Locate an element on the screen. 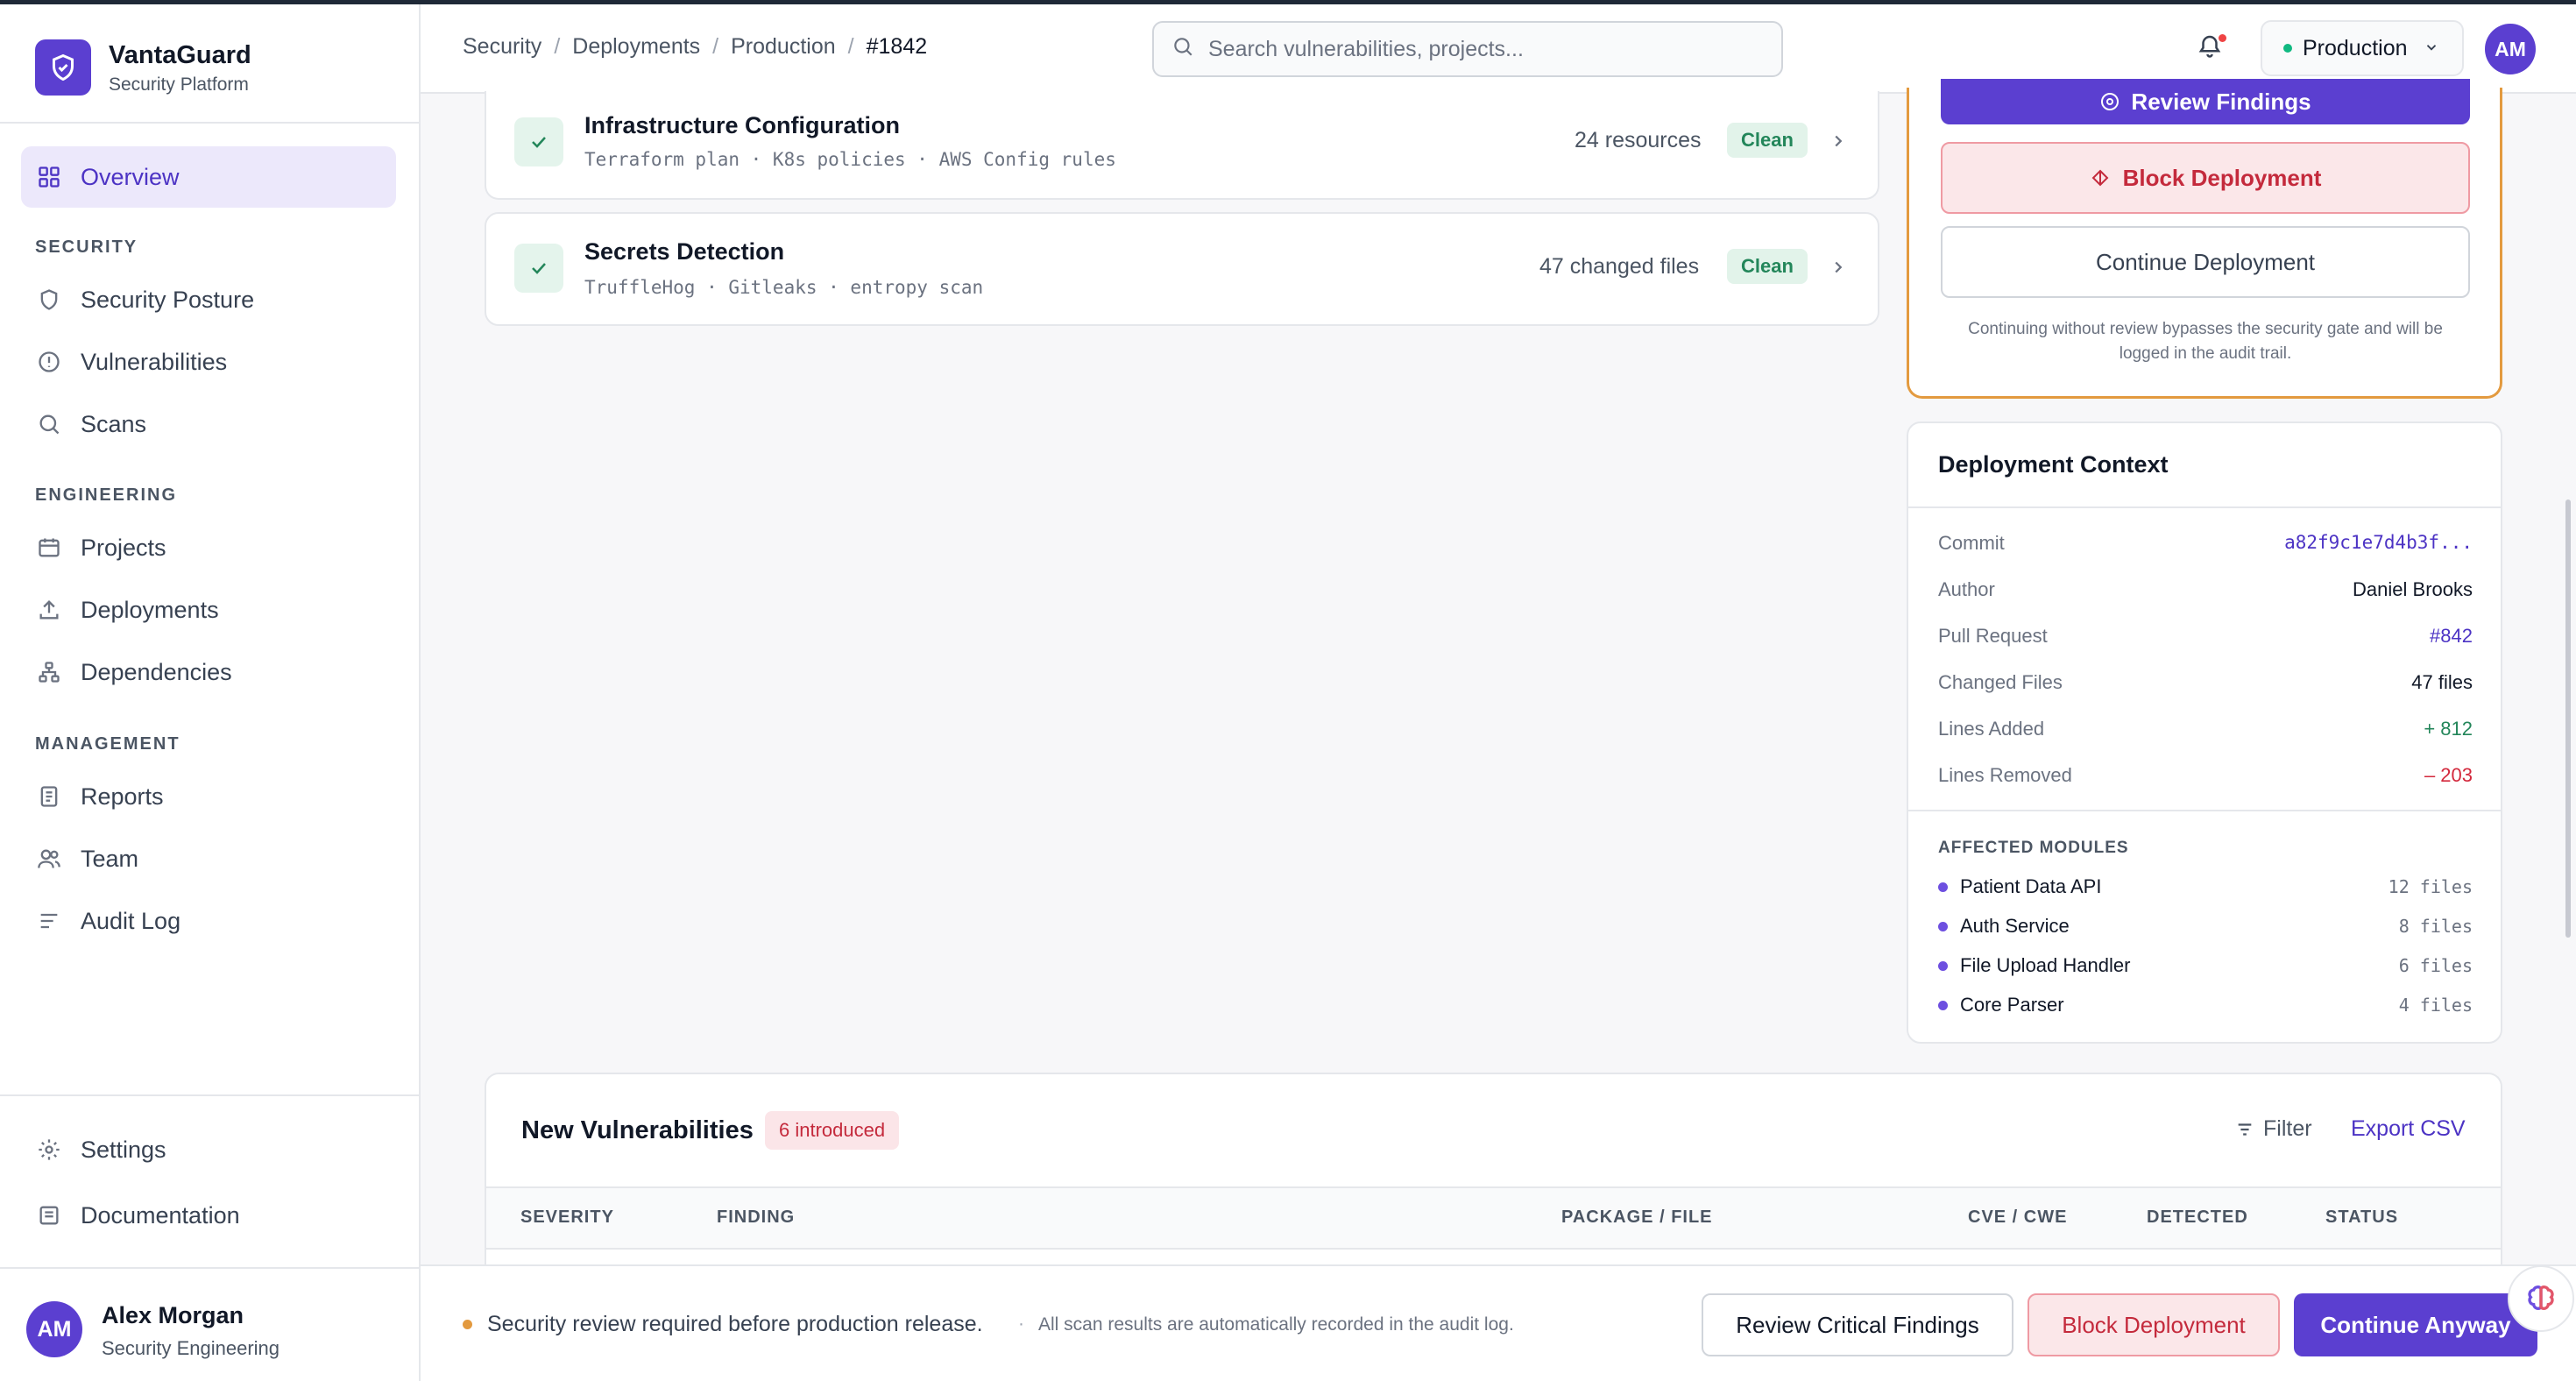 This screenshot has height=1381, width=2576. pull-request-link: #842 is located at coordinates (2451, 637).